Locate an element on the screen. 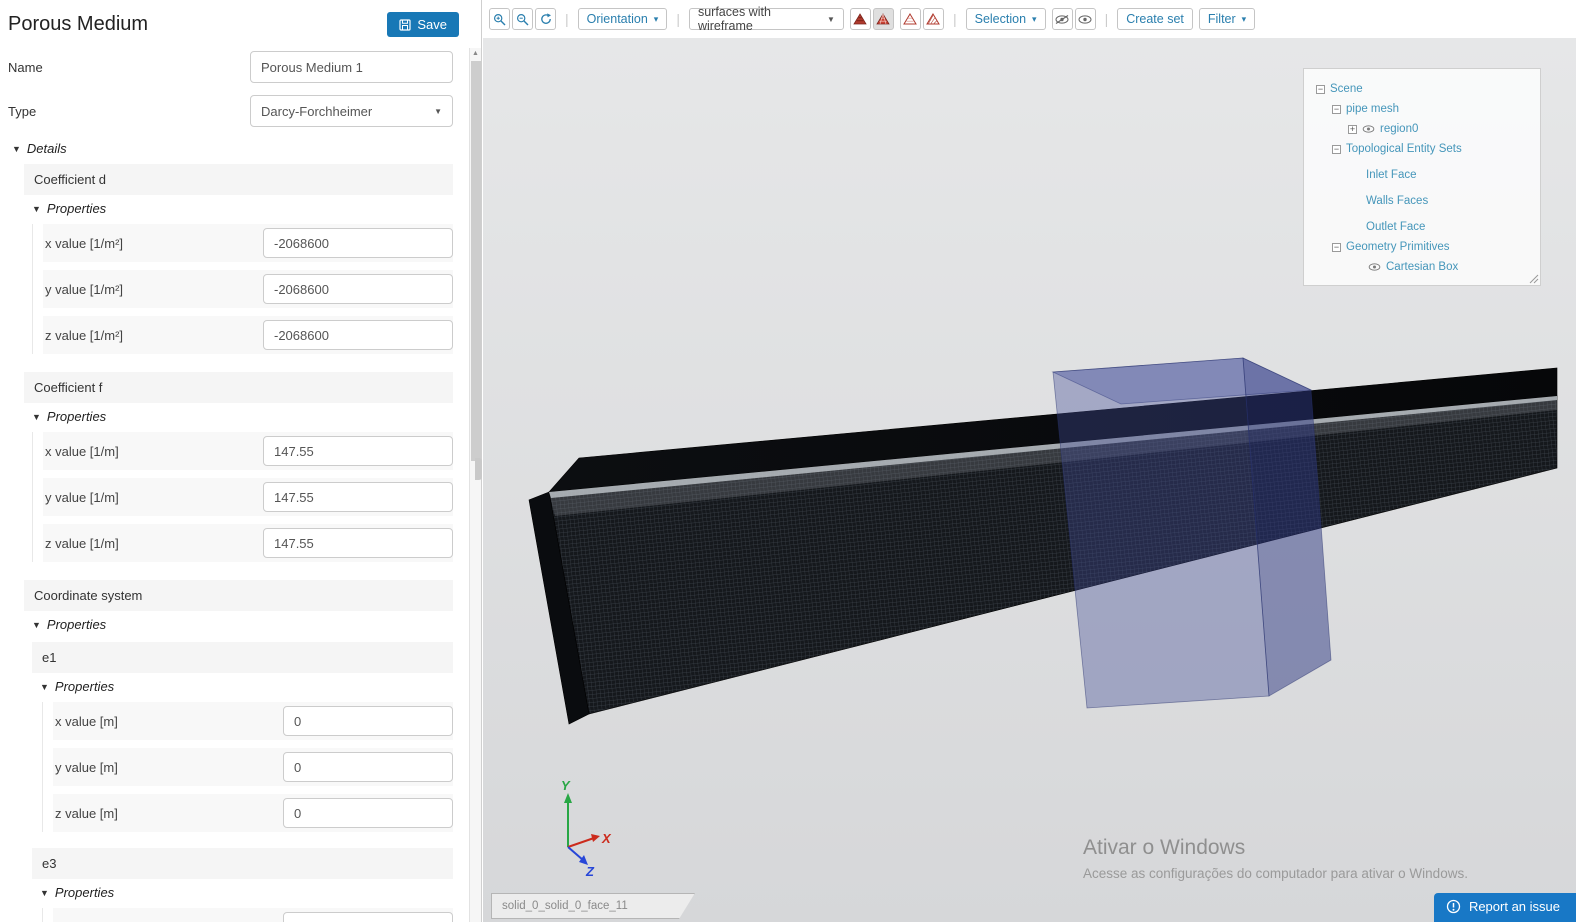 Image resolution: width=1576 pixels, height=922 pixels. property-row: y value [m] is located at coordinates (253, 767).